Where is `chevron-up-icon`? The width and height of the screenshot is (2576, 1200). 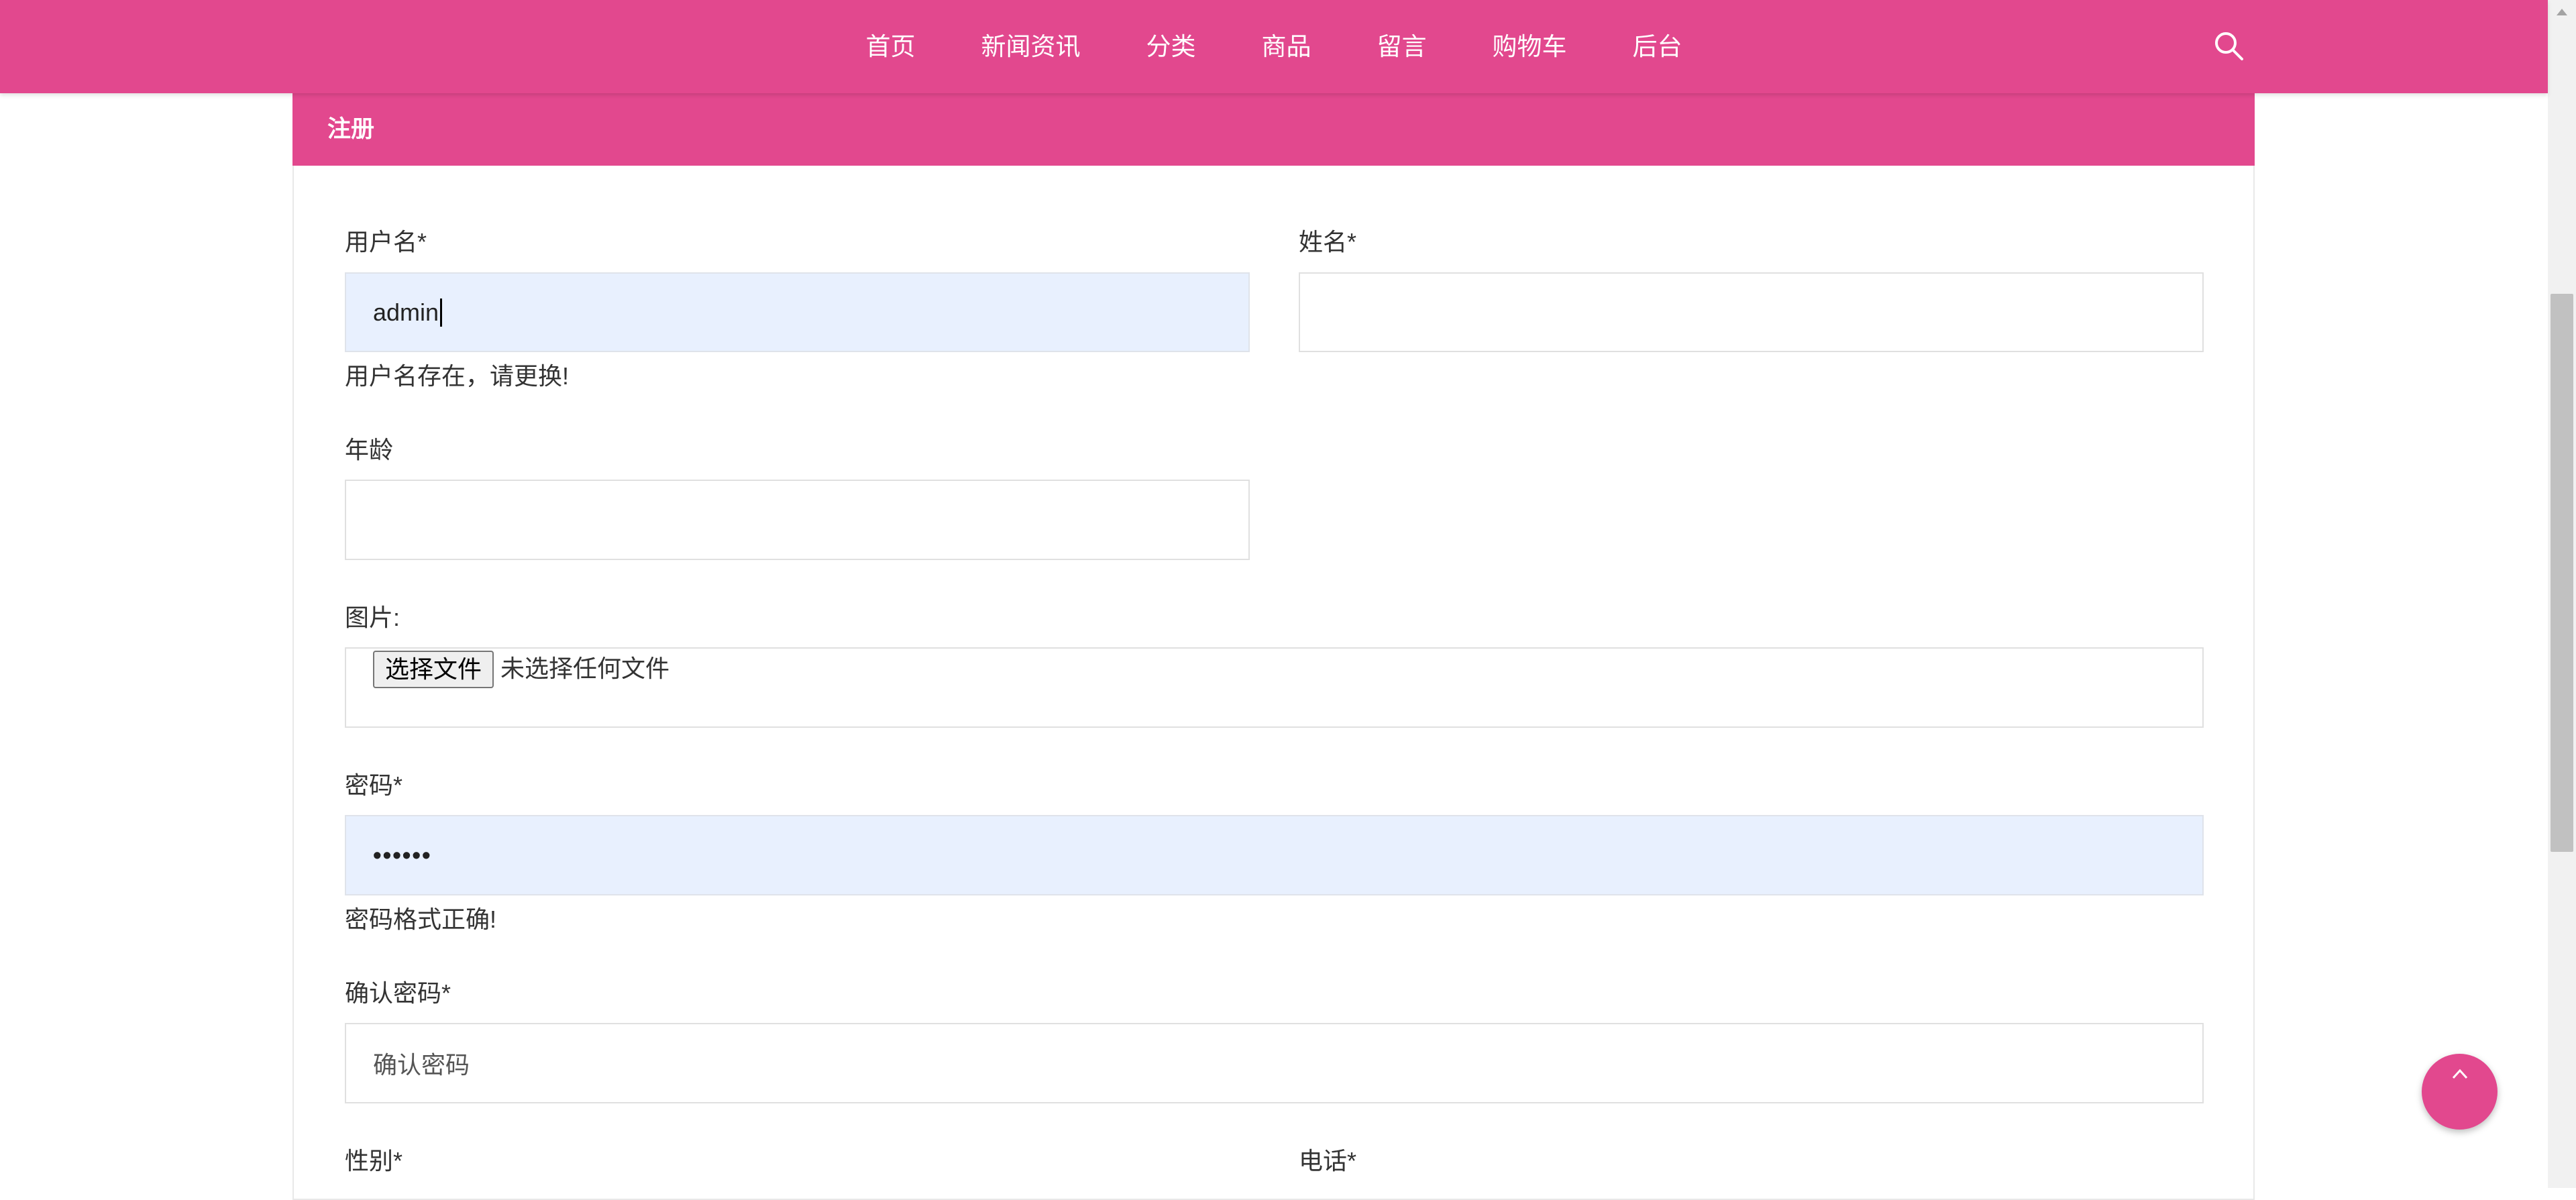 chevron-up-icon is located at coordinates (2459, 1074).